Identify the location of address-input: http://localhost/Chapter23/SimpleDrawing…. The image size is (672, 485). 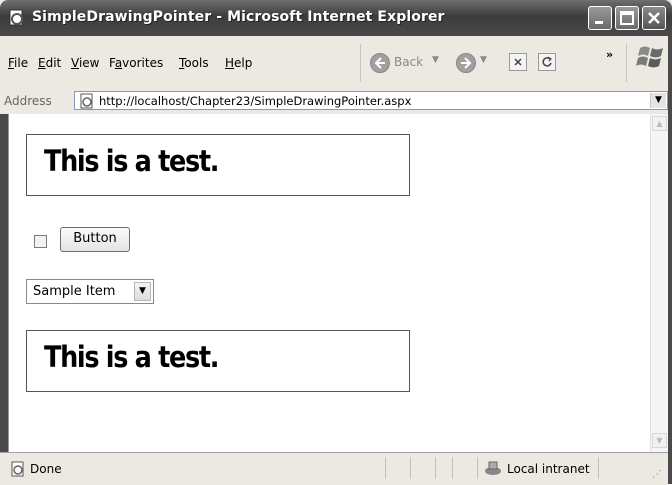
(371, 100).